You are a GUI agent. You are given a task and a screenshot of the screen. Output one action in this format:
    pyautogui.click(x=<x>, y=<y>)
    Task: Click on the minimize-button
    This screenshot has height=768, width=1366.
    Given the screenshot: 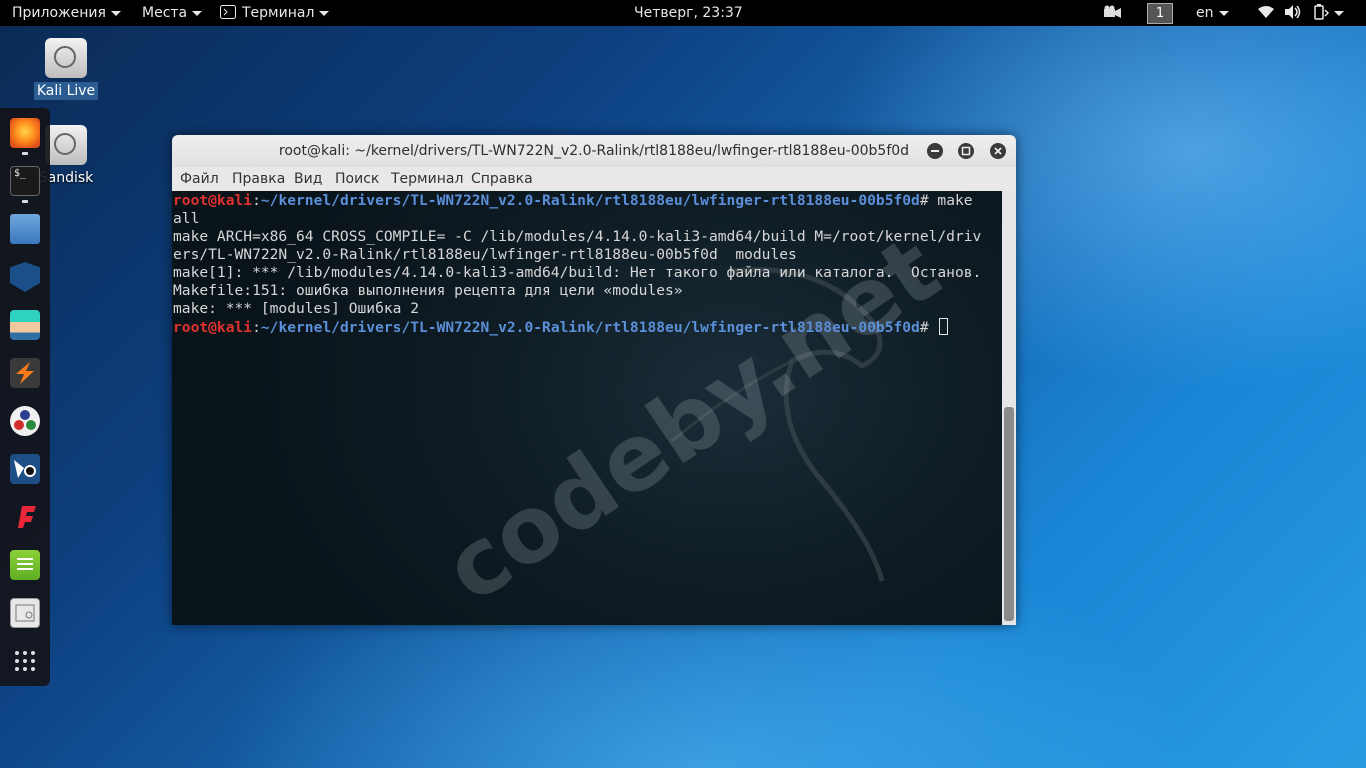 What is the action you would take?
    pyautogui.click(x=935, y=151)
    